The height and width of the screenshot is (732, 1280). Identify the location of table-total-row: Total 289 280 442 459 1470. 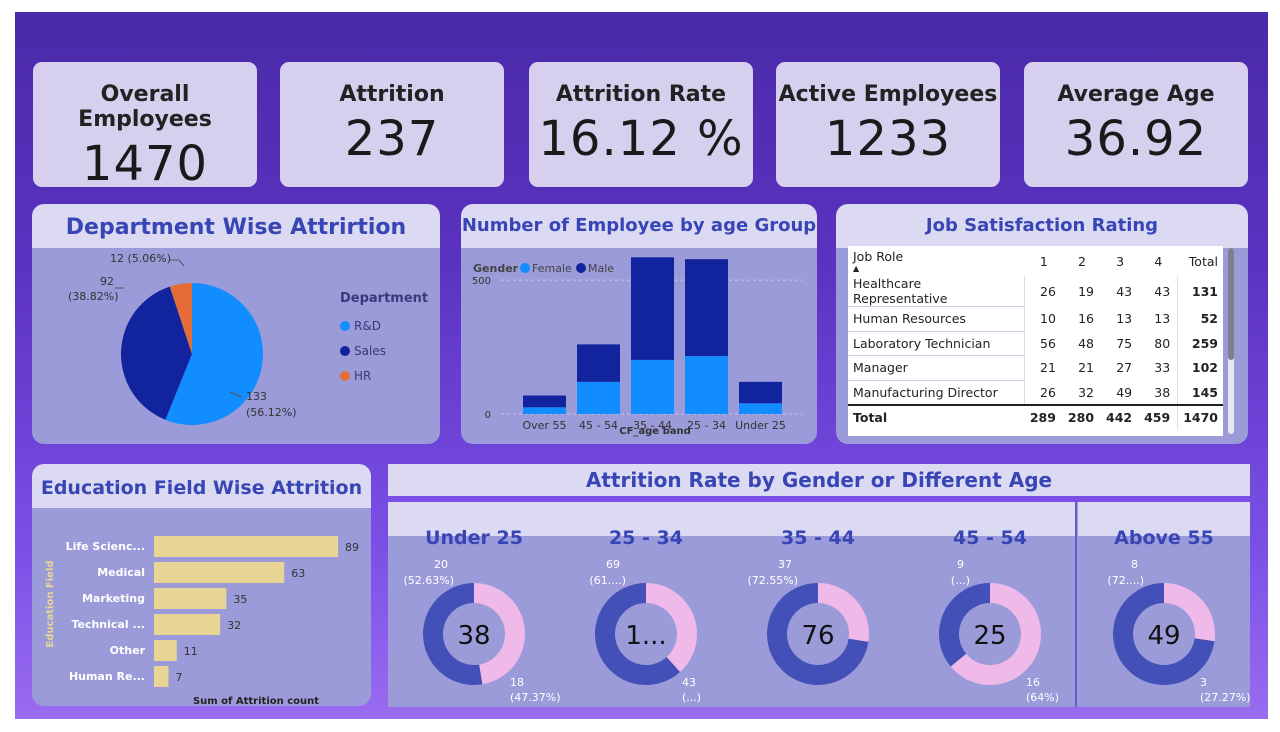
(1035, 416).